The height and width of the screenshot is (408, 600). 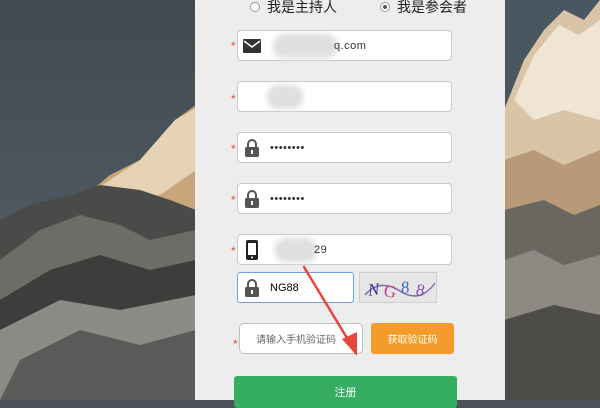 What do you see at coordinates (255, 7) in the screenshot?
I see `radio-host` at bounding box center [255, 7].